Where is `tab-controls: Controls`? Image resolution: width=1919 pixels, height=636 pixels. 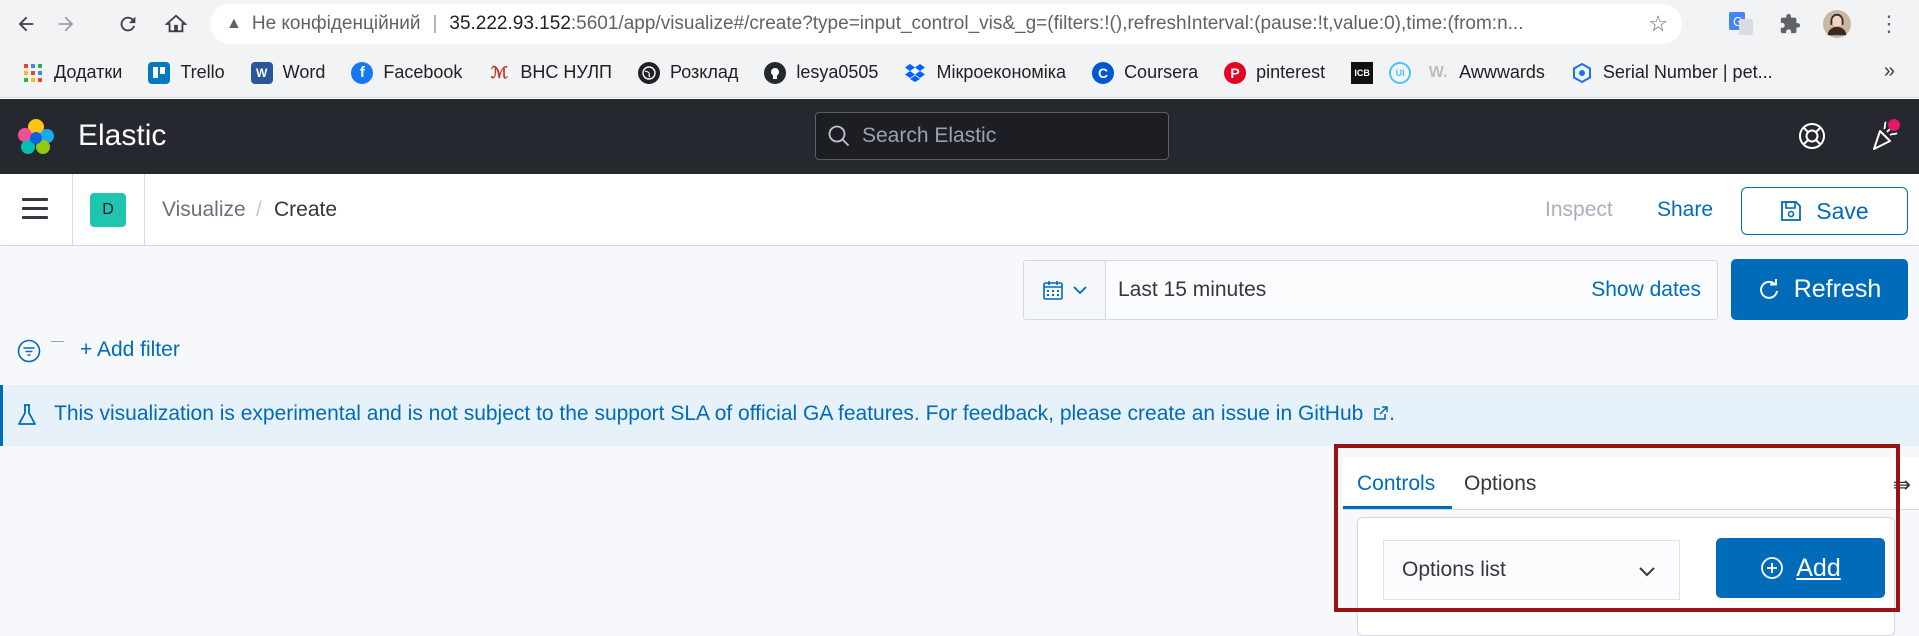
tab-controls: Controls is located at coordinates (1396, 484).